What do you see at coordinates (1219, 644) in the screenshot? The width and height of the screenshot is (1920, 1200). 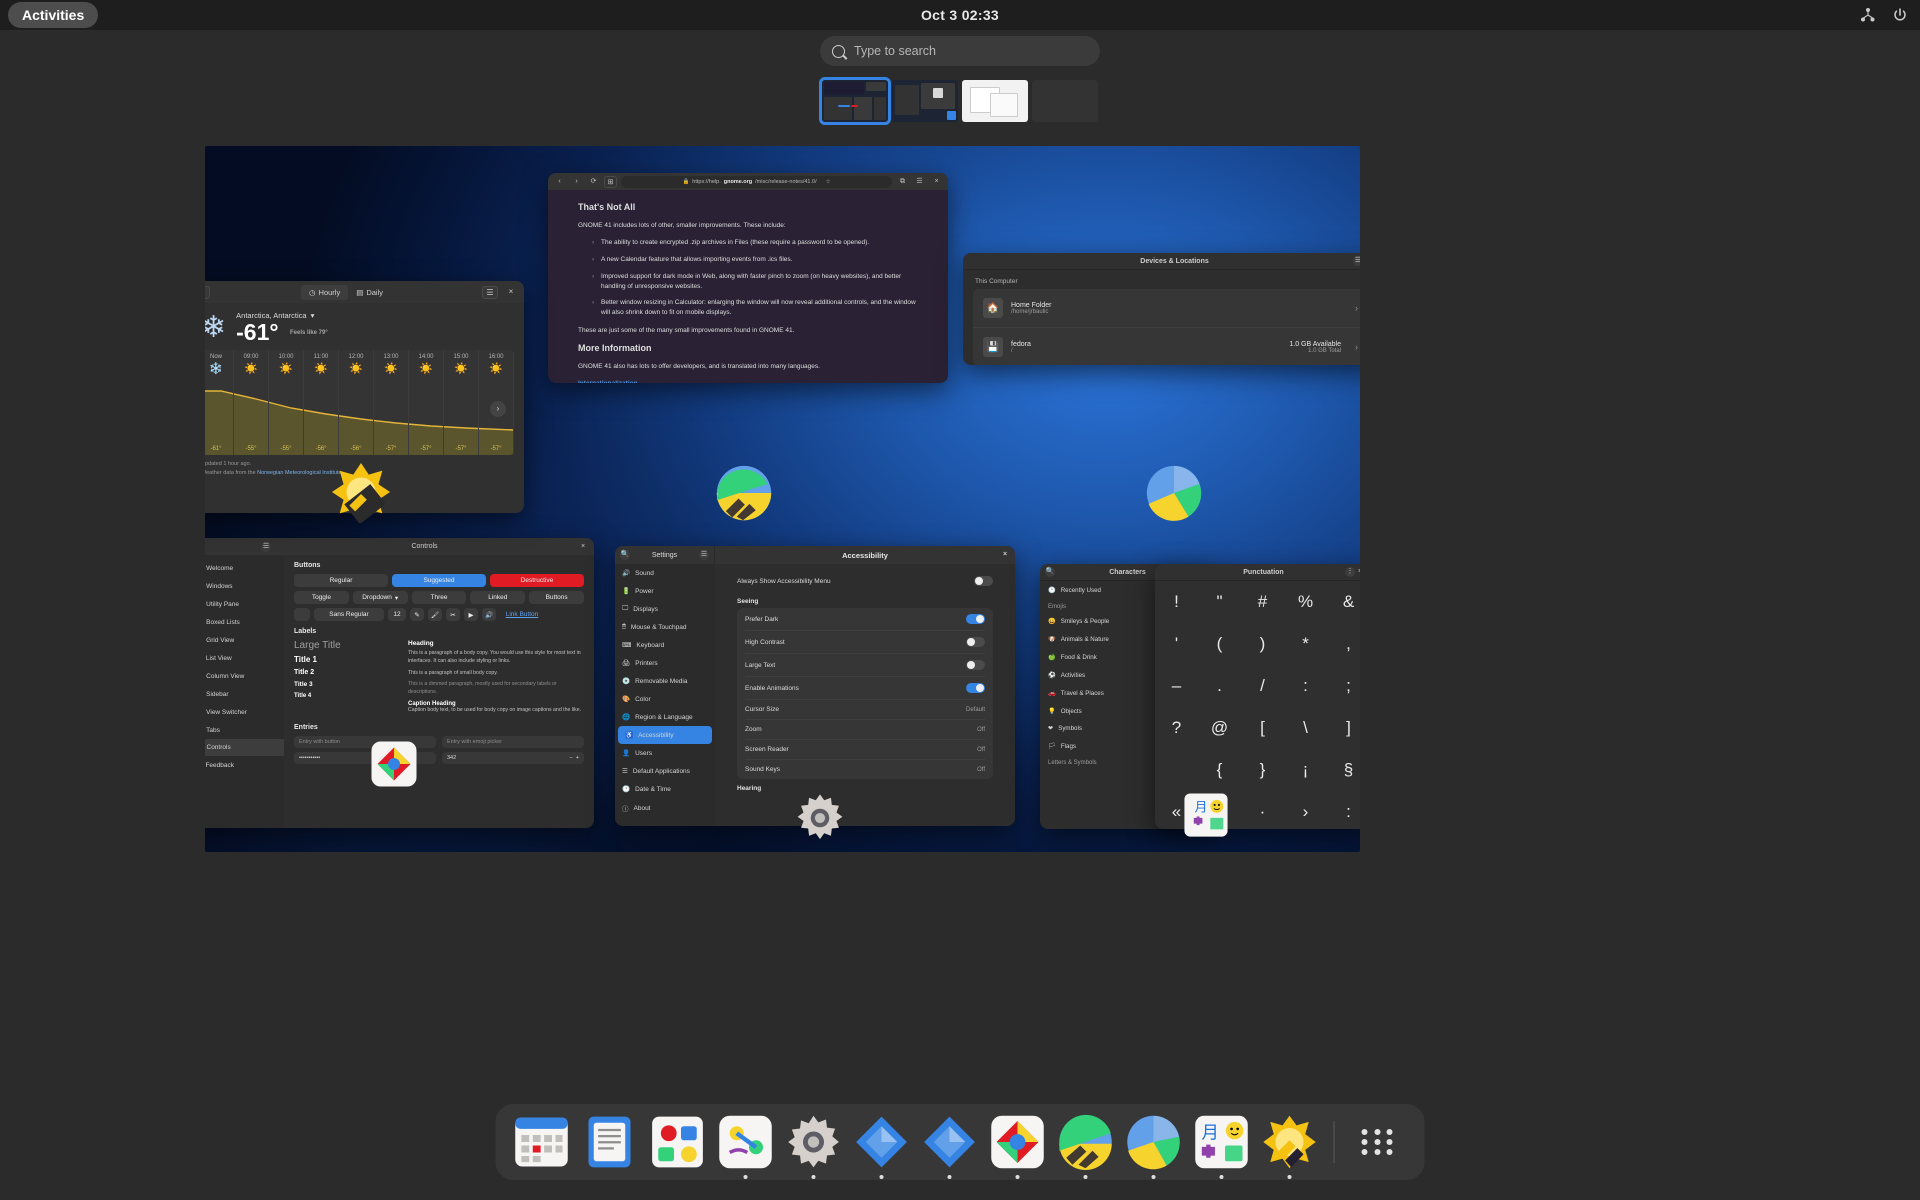 I see `glyph-cell: (` at bounding box center [1219, 644].